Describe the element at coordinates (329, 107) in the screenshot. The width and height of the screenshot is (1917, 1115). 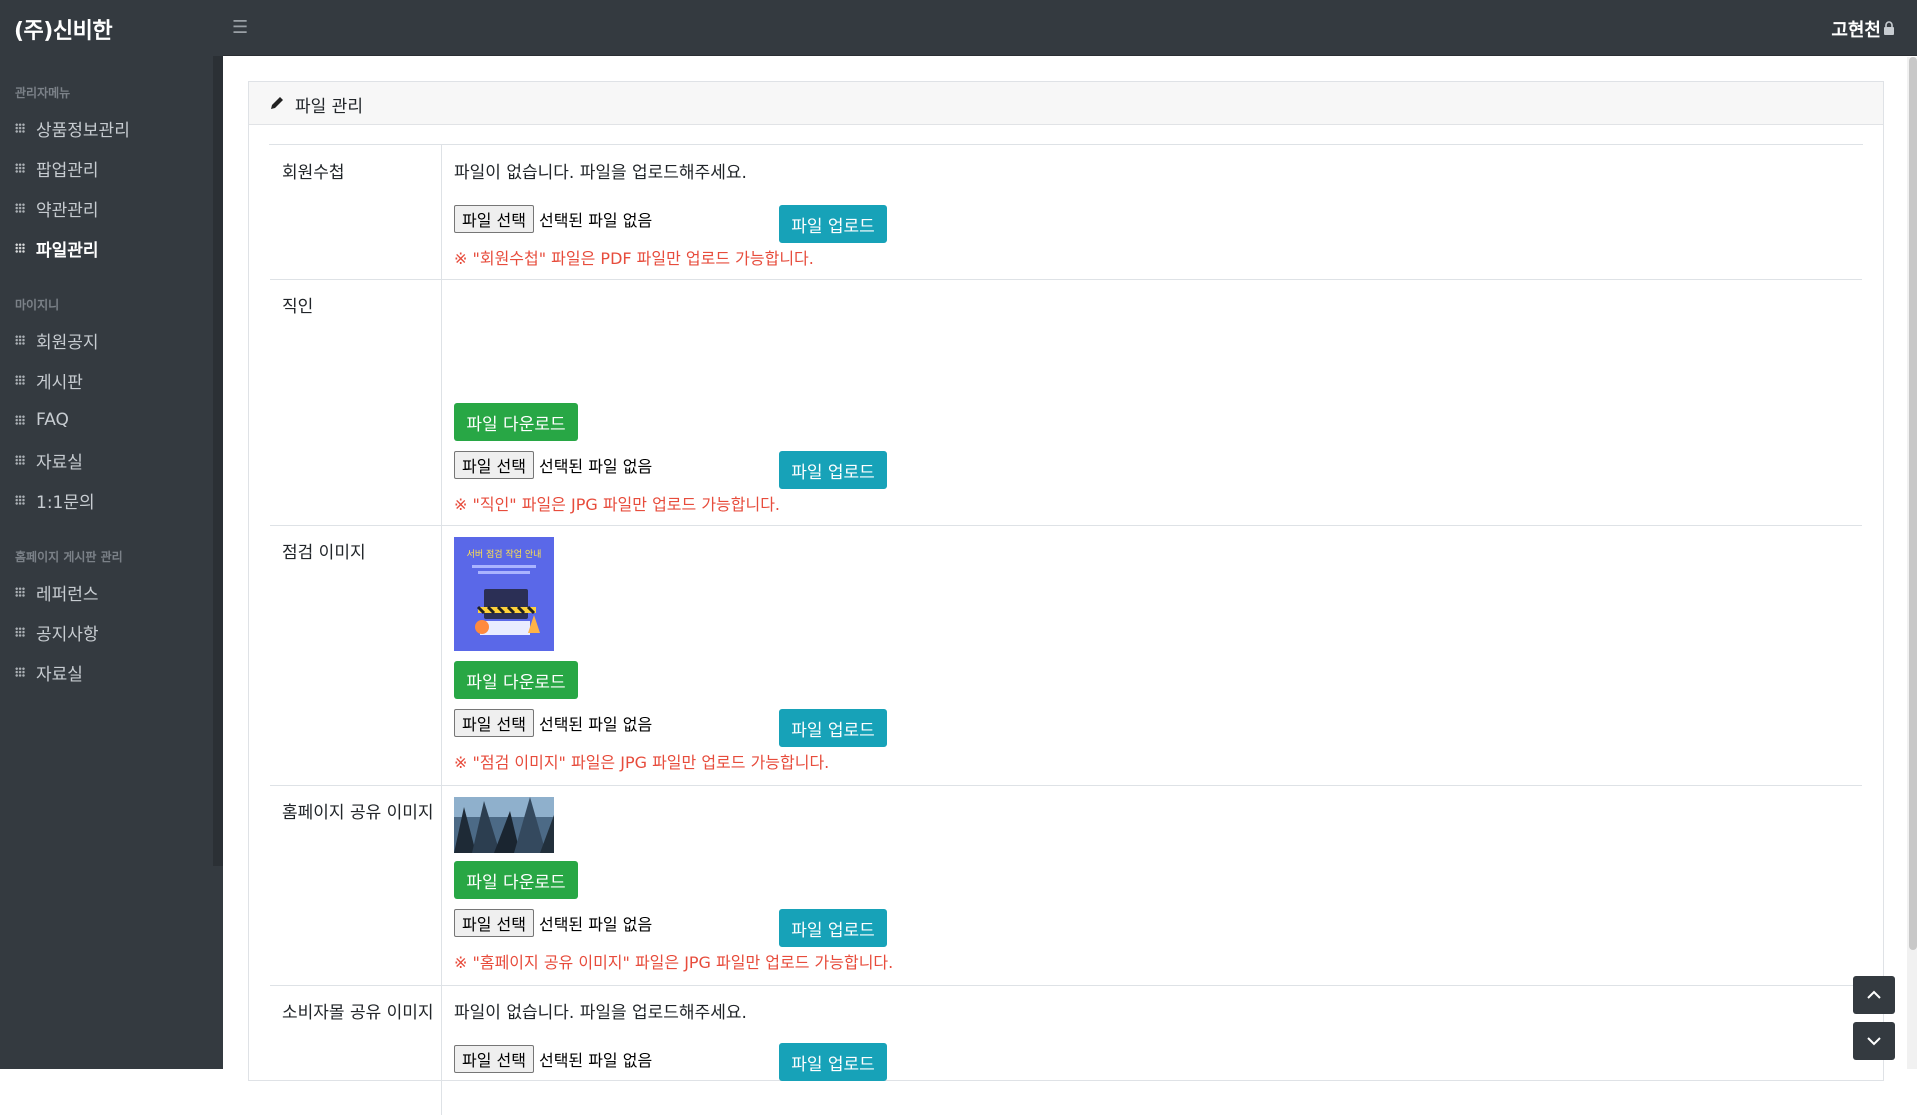
I see `card-title: 파일 관리` at that location.